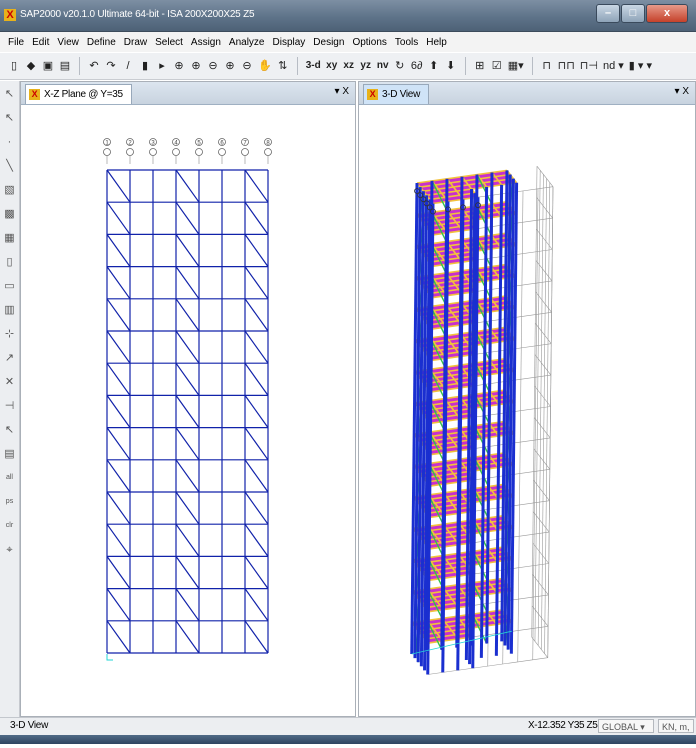 Image resolution: width=696 pixels, height=748 pixels. What do you see at coordinates (9, 142) in the screenshot?
I see `joint-icon: ·` at bounding box center [9, 142].